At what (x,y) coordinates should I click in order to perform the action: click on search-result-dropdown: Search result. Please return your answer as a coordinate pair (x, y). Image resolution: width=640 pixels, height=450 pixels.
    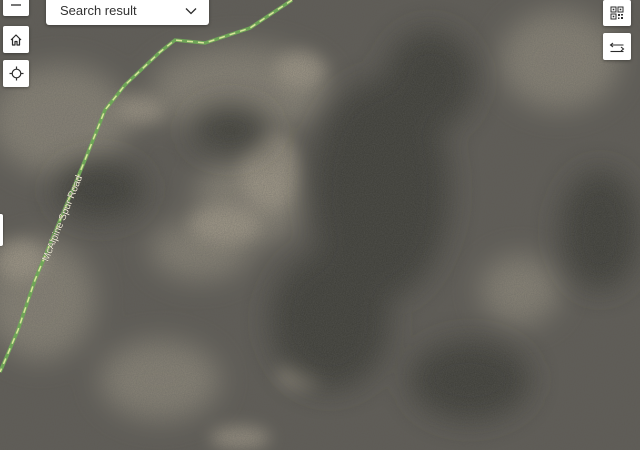
    Looking at the image, I should click on (127, 12).